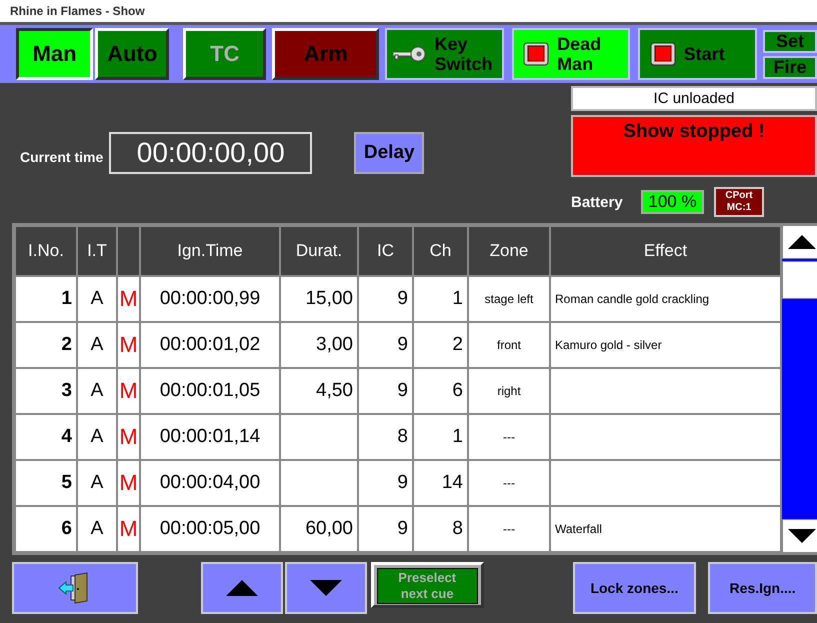 The width and height of the screenshot is (817, 623). What do you see at coordinates (210, 299) in the screenshot?
I see `table-cell: 00:00:00,99` at bounding box center [210, 299].